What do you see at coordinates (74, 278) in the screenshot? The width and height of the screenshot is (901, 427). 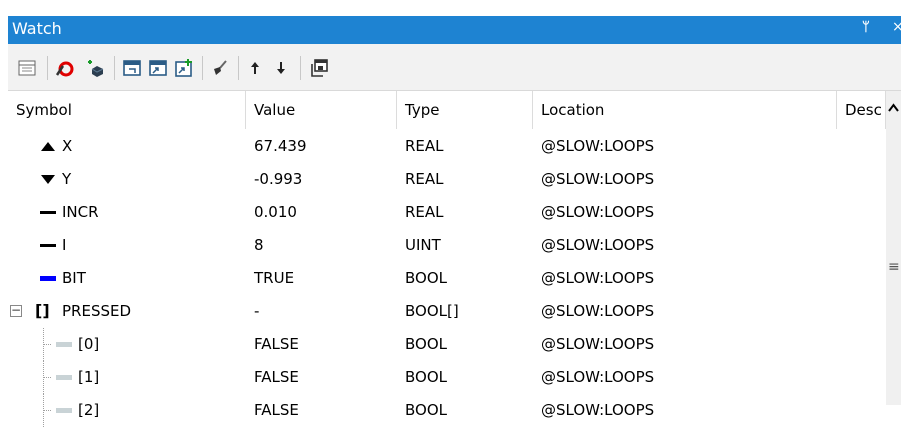 I see `symbol-name: BIT` at bounding box center [74, 278].